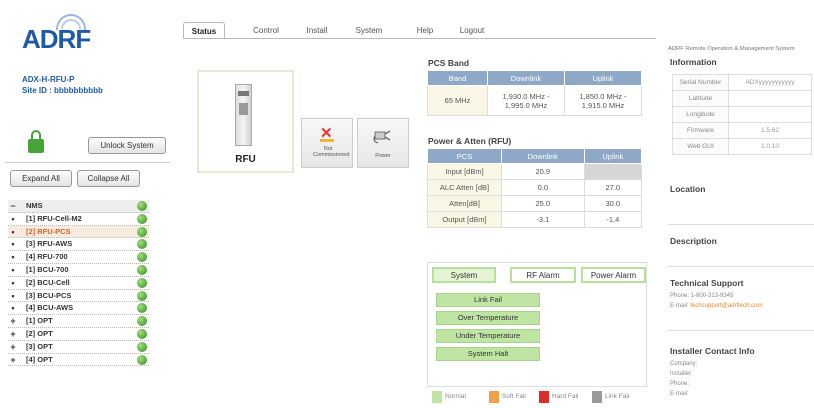 Image resolution: width=814 pixels, height=408 pixels. What do you see at coordinates (419, 38) in the screenshot?
I see `tab-underline` at bounding box center [419, 38].